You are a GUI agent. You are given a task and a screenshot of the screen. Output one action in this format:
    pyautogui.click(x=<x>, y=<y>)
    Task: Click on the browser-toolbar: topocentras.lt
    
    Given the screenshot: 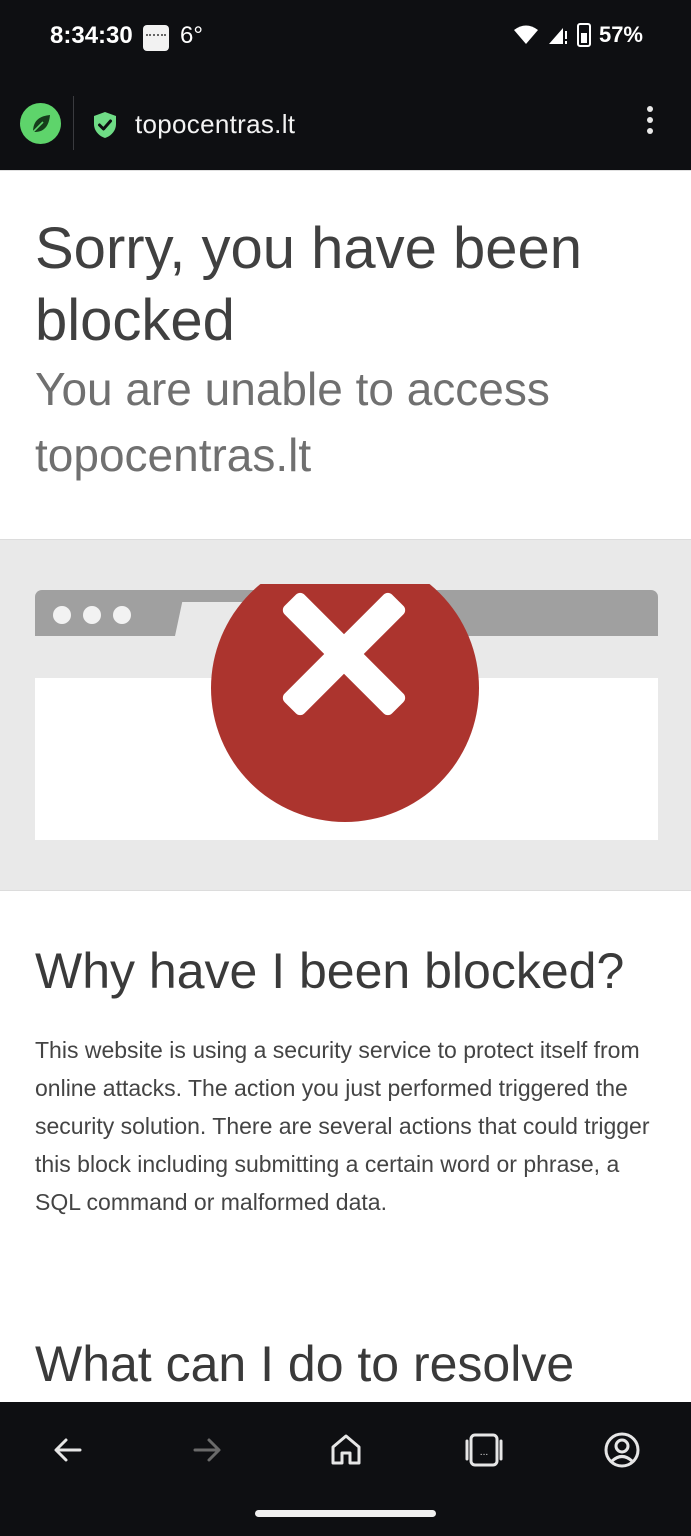 What is the action you would take?
    pyautogui.click(x=345, y=125)
    